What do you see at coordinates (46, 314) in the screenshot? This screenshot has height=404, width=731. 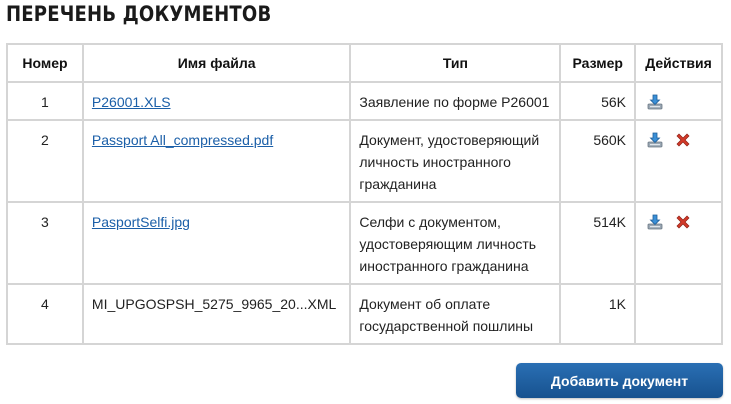 I see `row-number: 4` at bounding box center [46, 314].